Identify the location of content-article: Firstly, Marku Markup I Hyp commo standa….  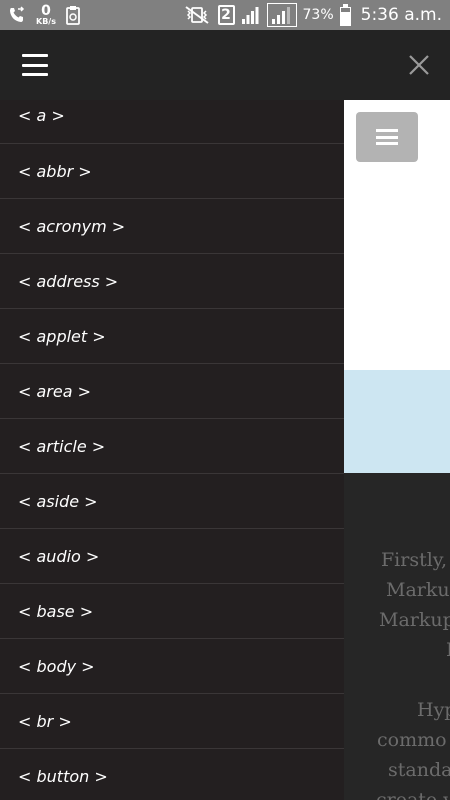
(397, 636).